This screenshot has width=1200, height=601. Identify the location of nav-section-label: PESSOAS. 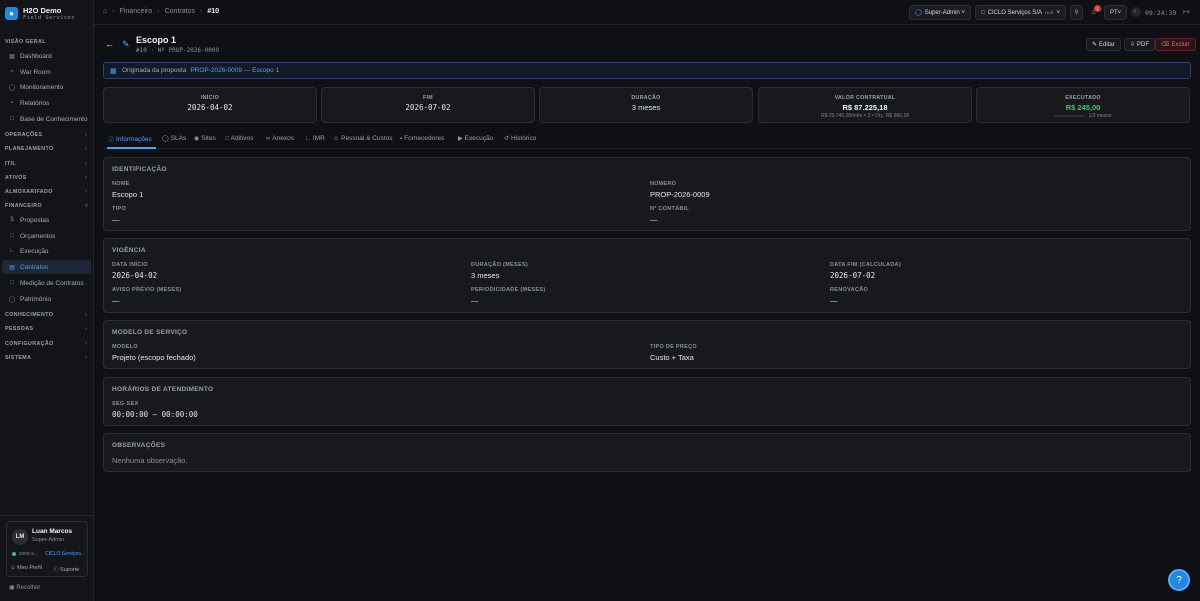
(19, 329).